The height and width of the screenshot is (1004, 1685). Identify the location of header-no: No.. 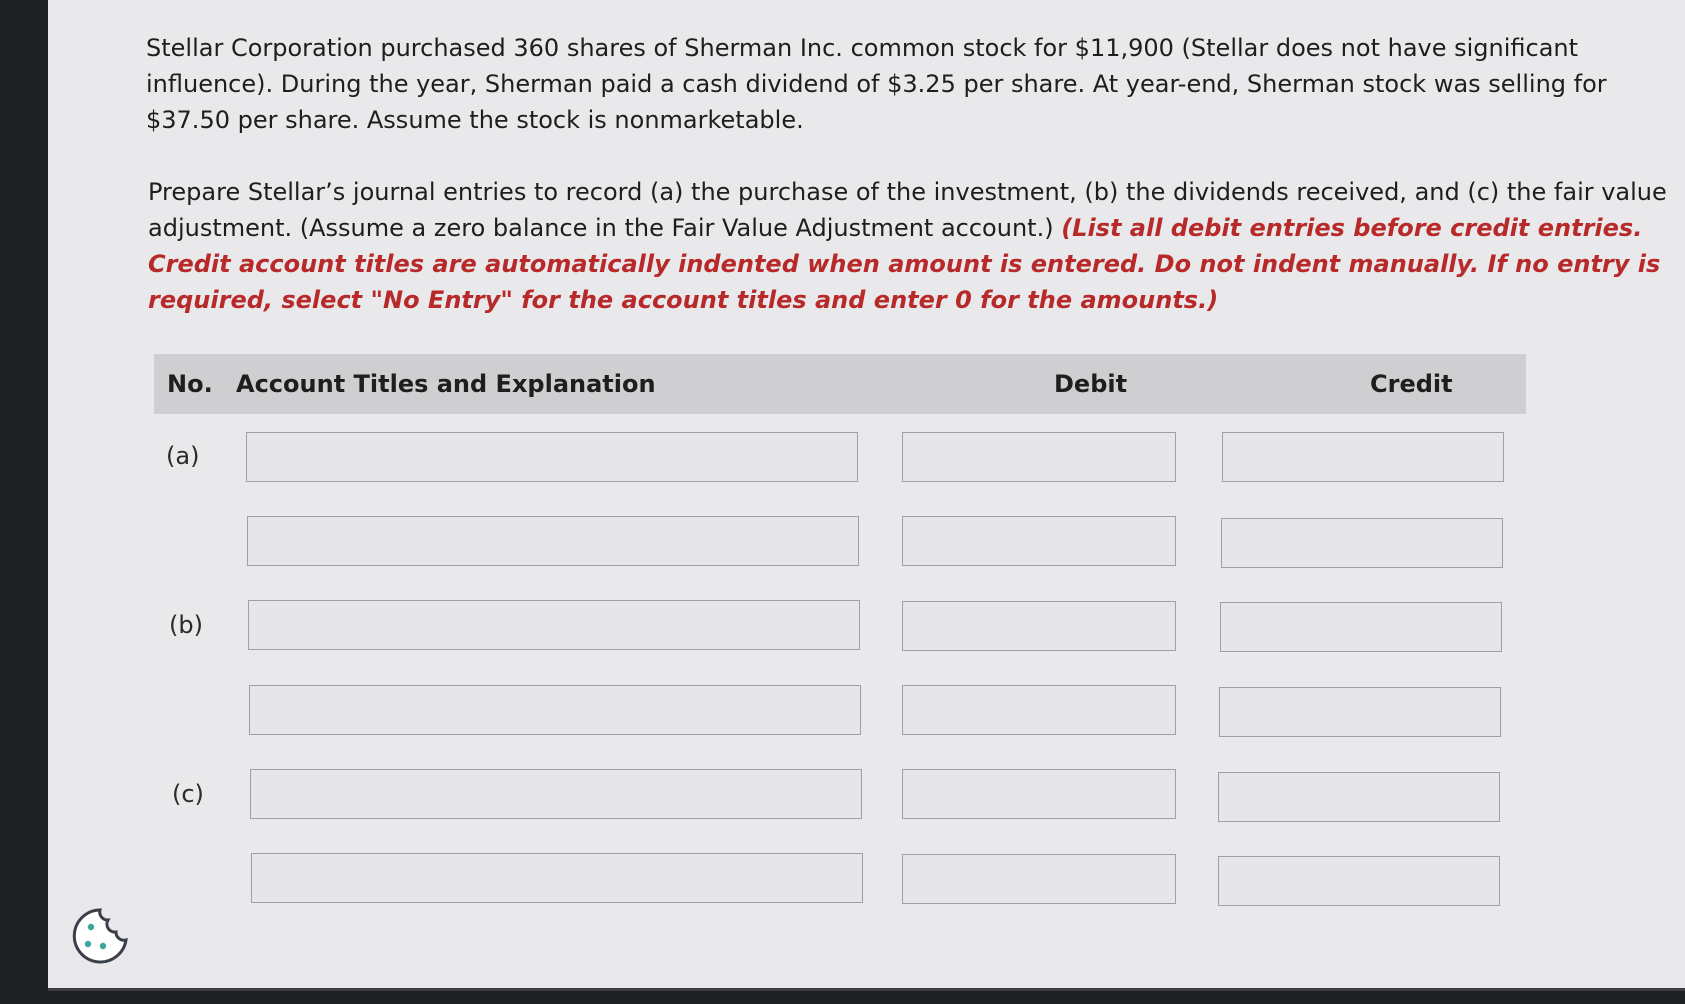
(190, 384).